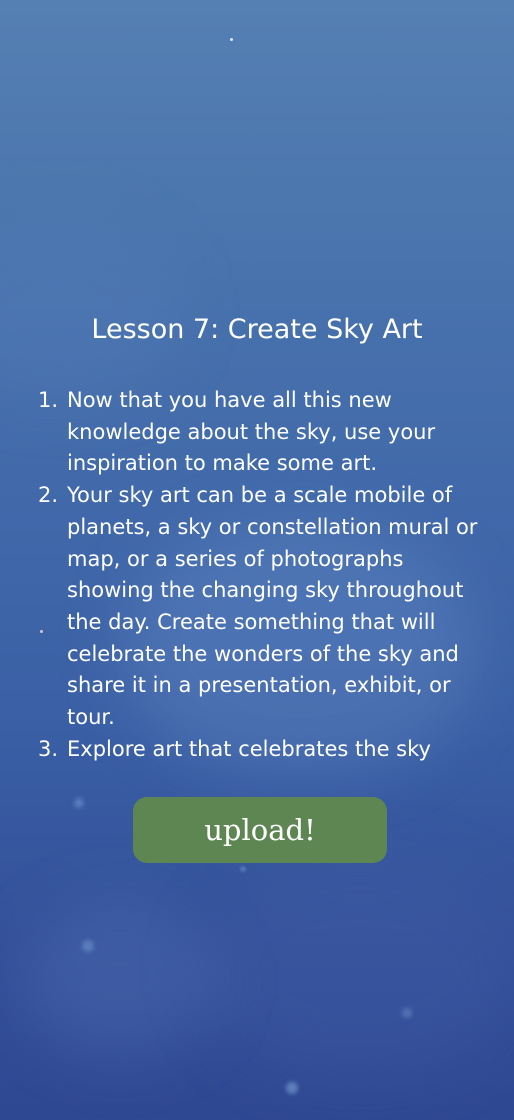 This screenshot has height=1120, width=514. What do you see at coordinates (260, 830) in the screenshot?
I see `upload-button: upload!` at bounding box center [260, 830].